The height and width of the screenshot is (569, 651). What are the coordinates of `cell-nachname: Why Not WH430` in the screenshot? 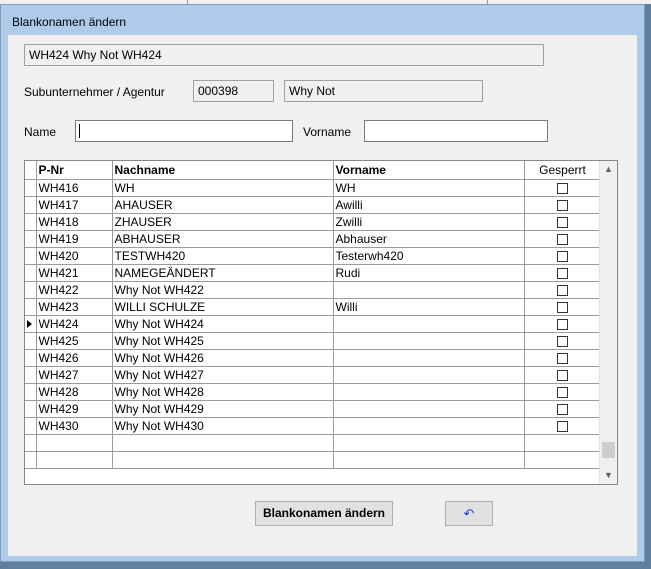 It's located at (223, 426).